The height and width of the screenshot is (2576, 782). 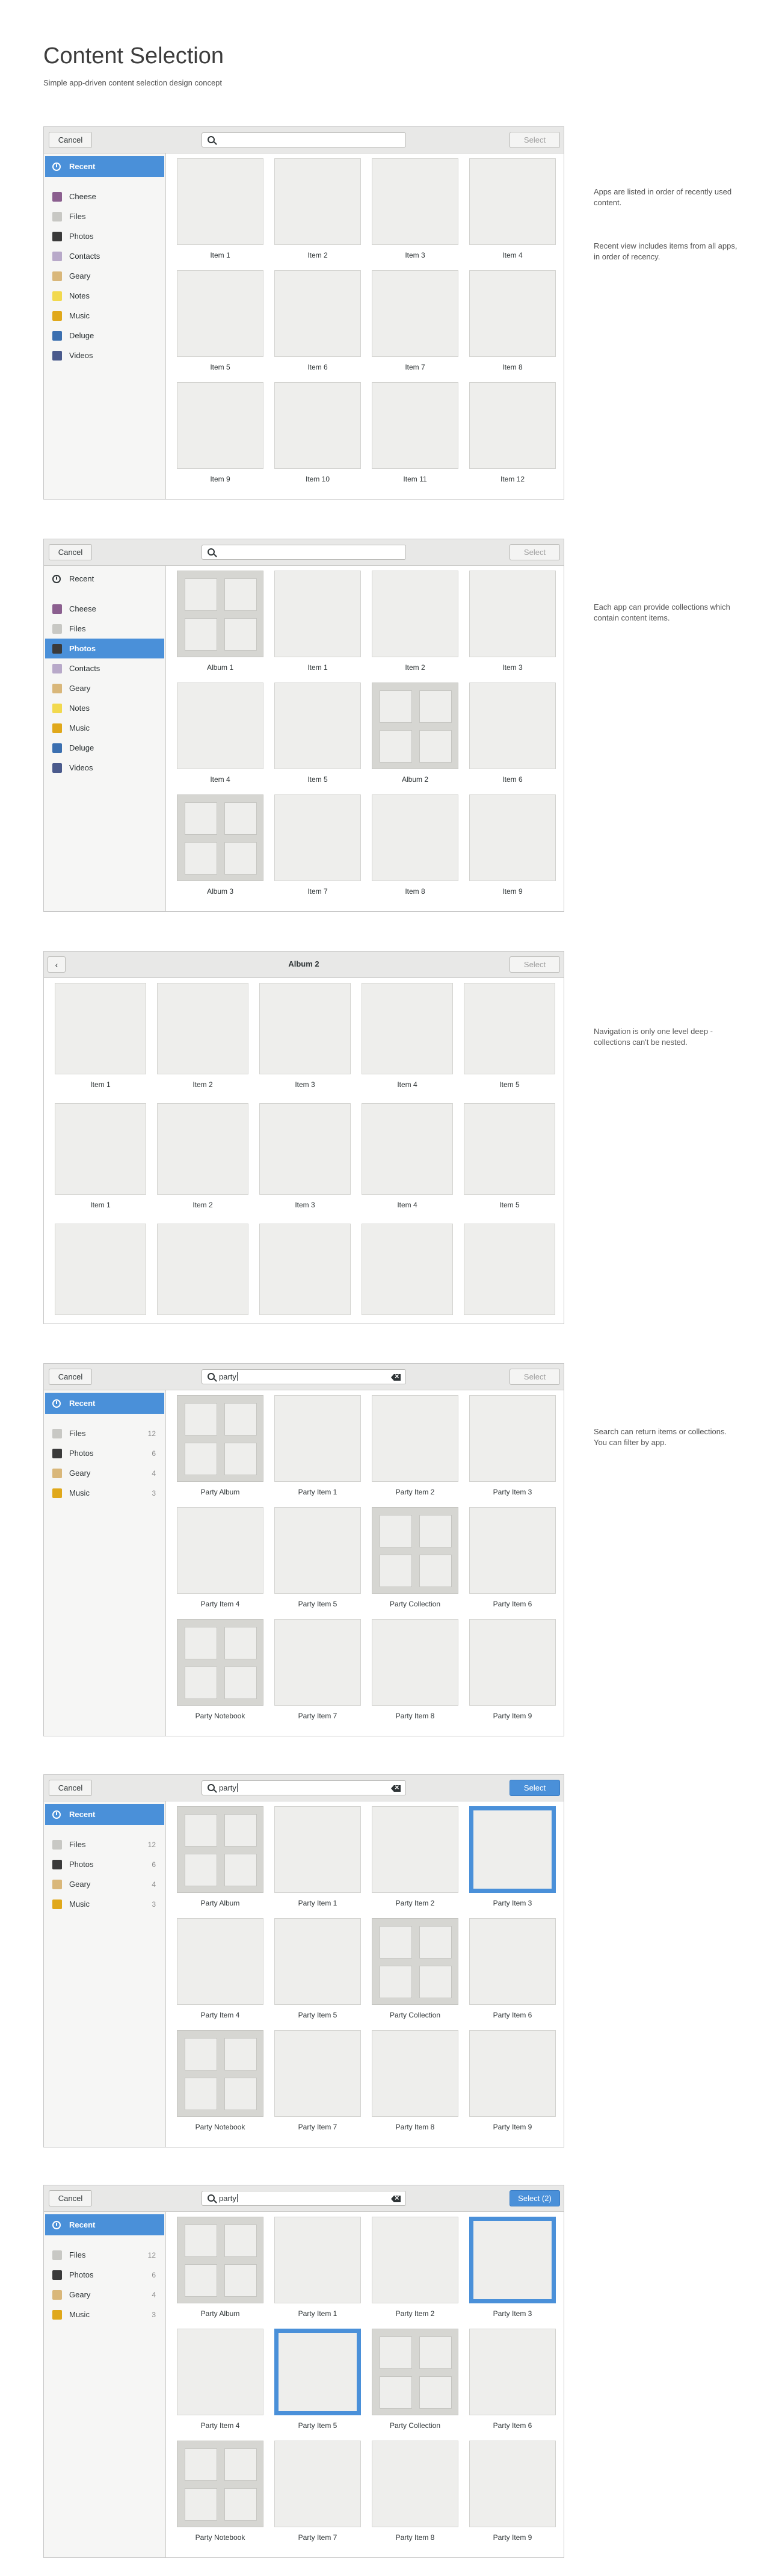 I want to click on select-button: Select (2), so click(x=535, y=2198).